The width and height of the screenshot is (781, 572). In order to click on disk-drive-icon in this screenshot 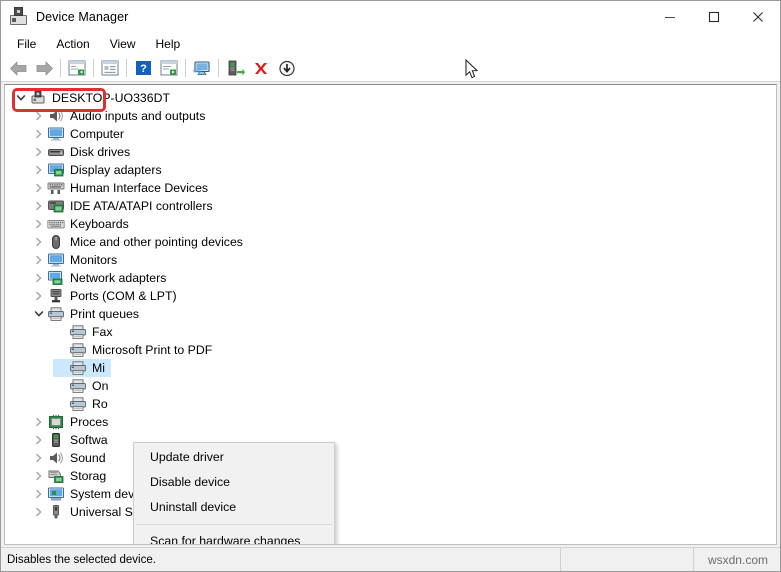, I will do `click(56, 152)`.